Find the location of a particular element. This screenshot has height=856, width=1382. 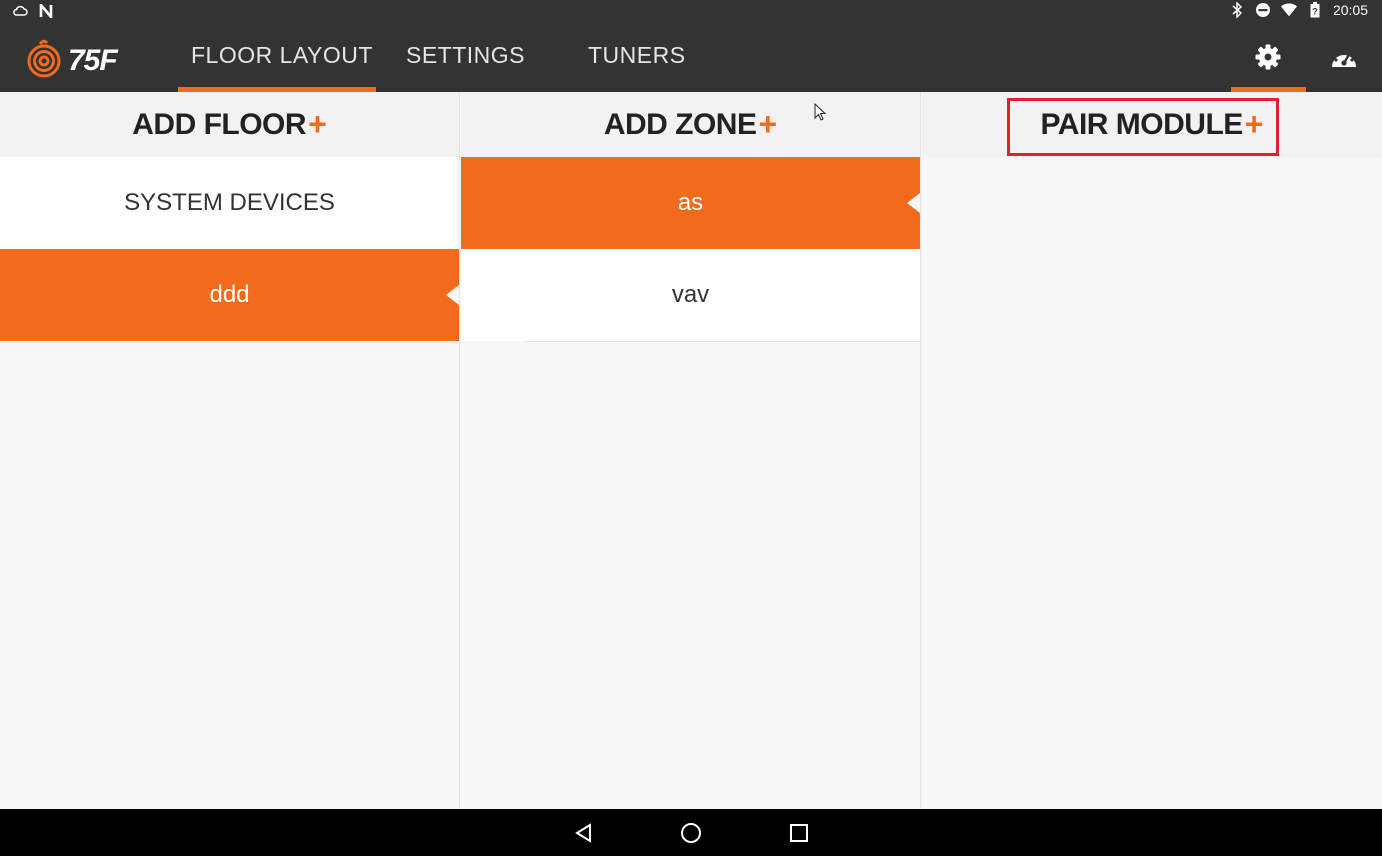

floor-item-label: SYSTEM DEVICES is located at coordinates (229, 202).